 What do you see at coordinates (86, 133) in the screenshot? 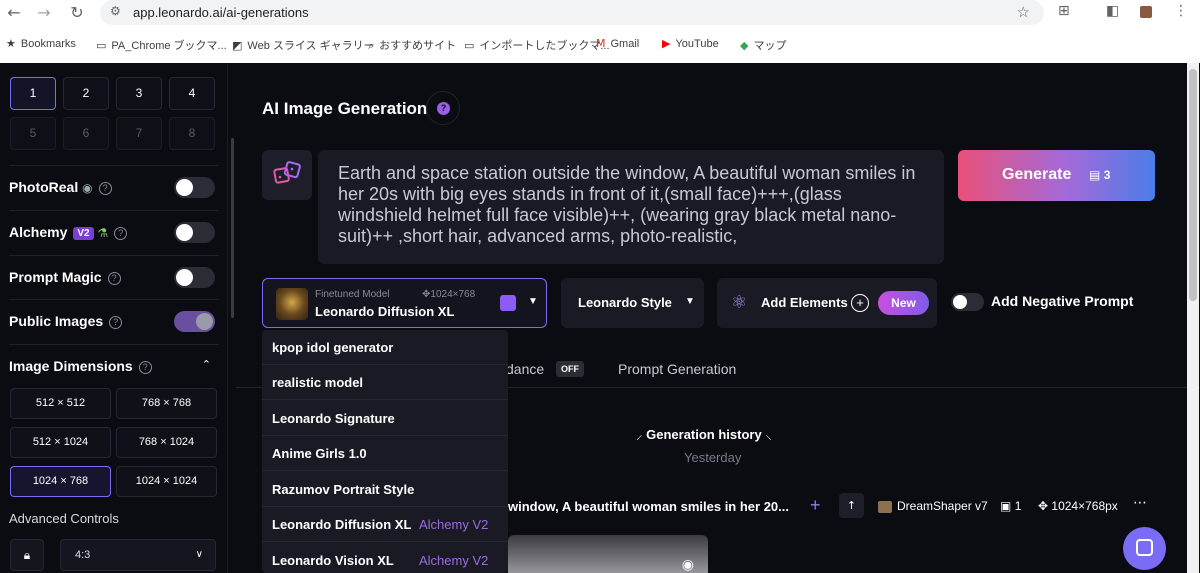
I see `image-count-6: 6` at bounding box center [86, 133].